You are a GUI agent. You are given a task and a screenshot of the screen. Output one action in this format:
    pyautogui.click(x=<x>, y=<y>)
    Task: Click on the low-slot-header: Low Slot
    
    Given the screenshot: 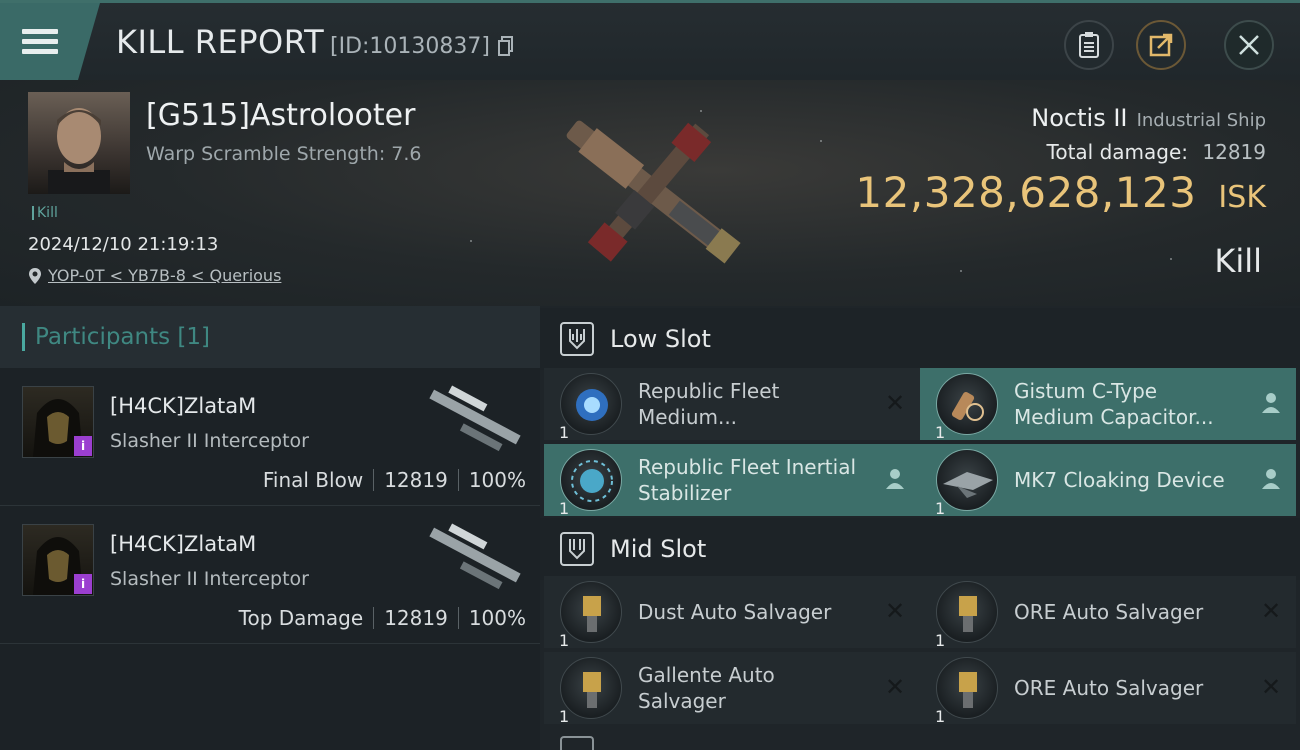 What is the action you would take?
    pyautogui.click(x=920, y=339)
    